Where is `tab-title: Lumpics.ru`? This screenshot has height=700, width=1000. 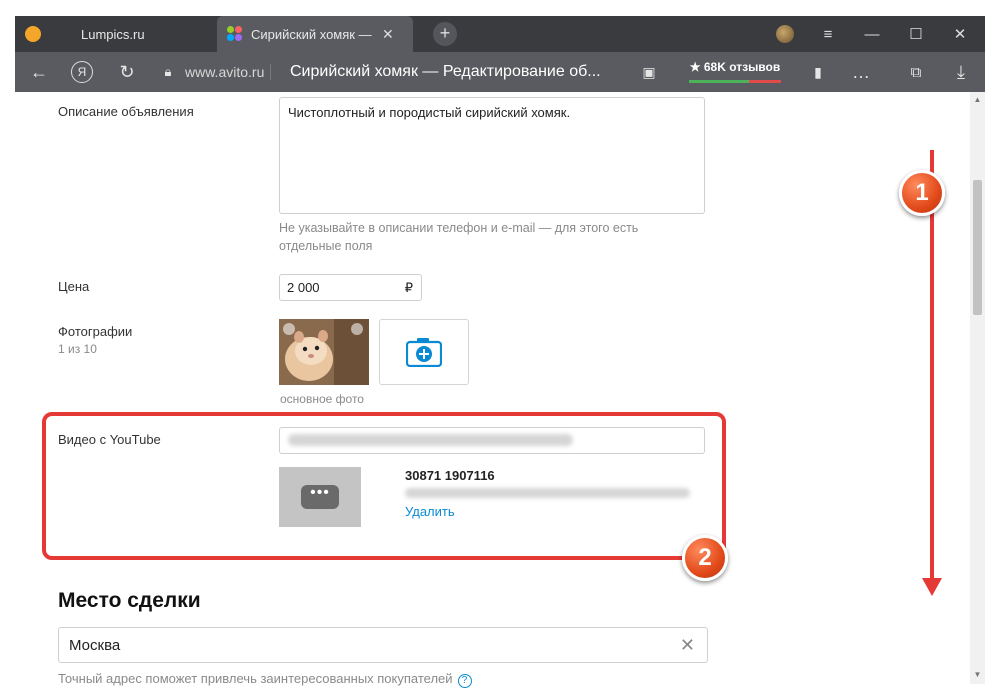
tab-title: Lumpics.ru is located at coordinates (113, 34).